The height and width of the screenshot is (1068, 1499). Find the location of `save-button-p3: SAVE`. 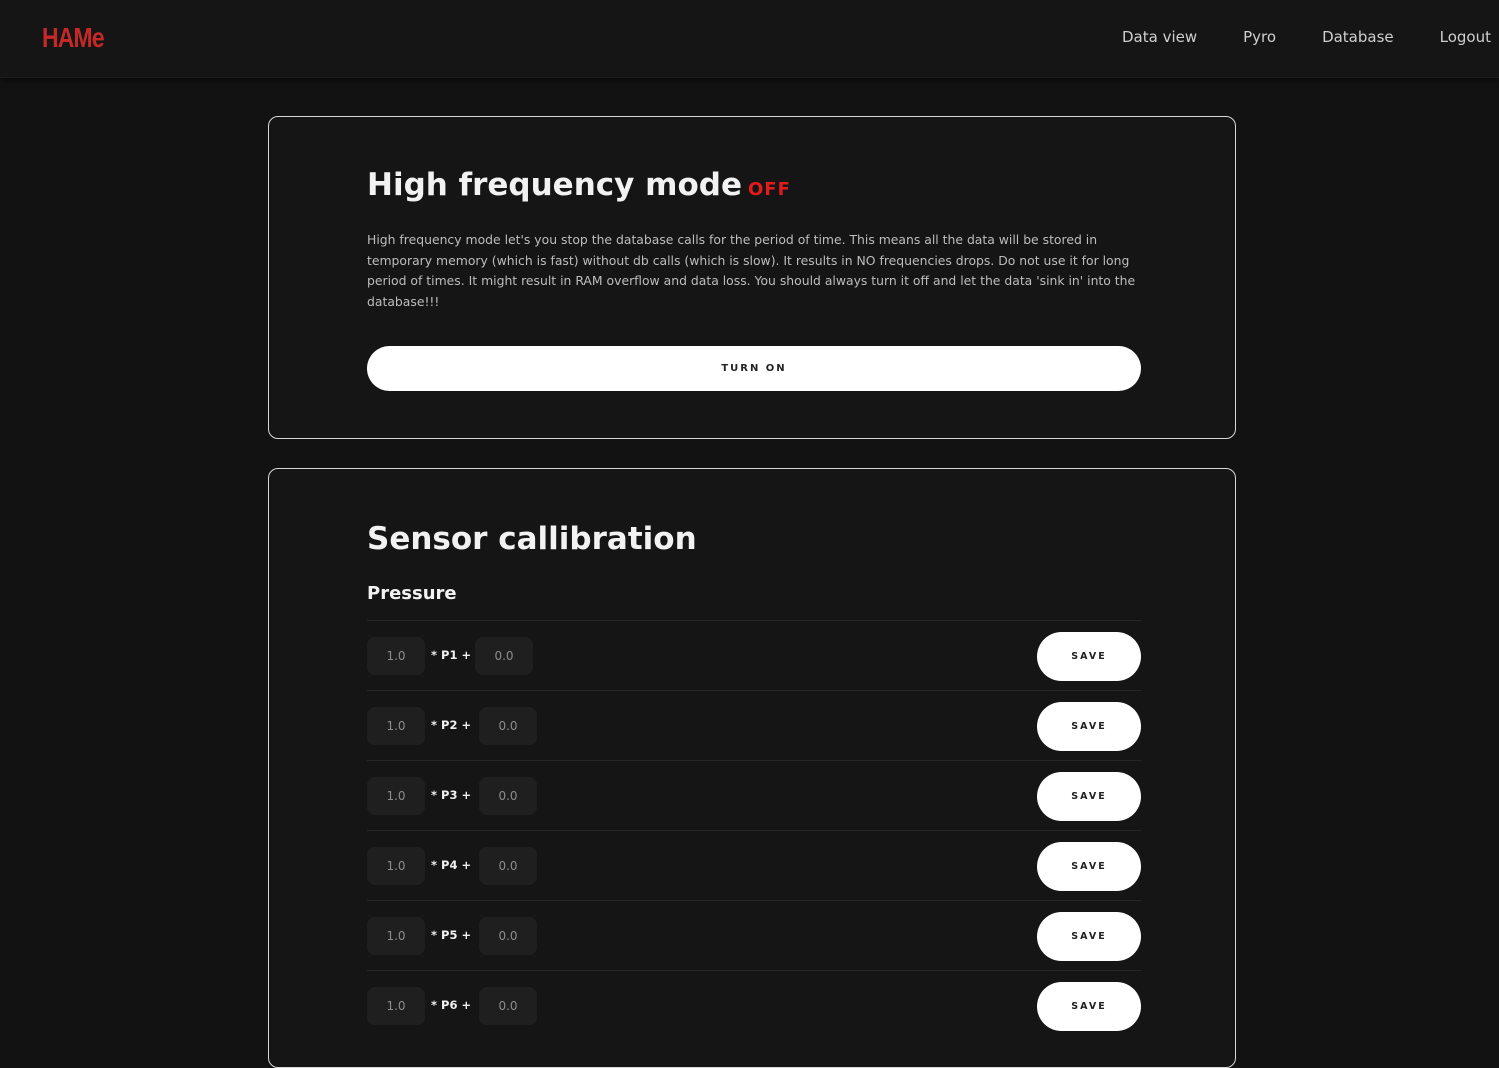

save-button-p3: SAVE is located at coordinates (1089, 796).